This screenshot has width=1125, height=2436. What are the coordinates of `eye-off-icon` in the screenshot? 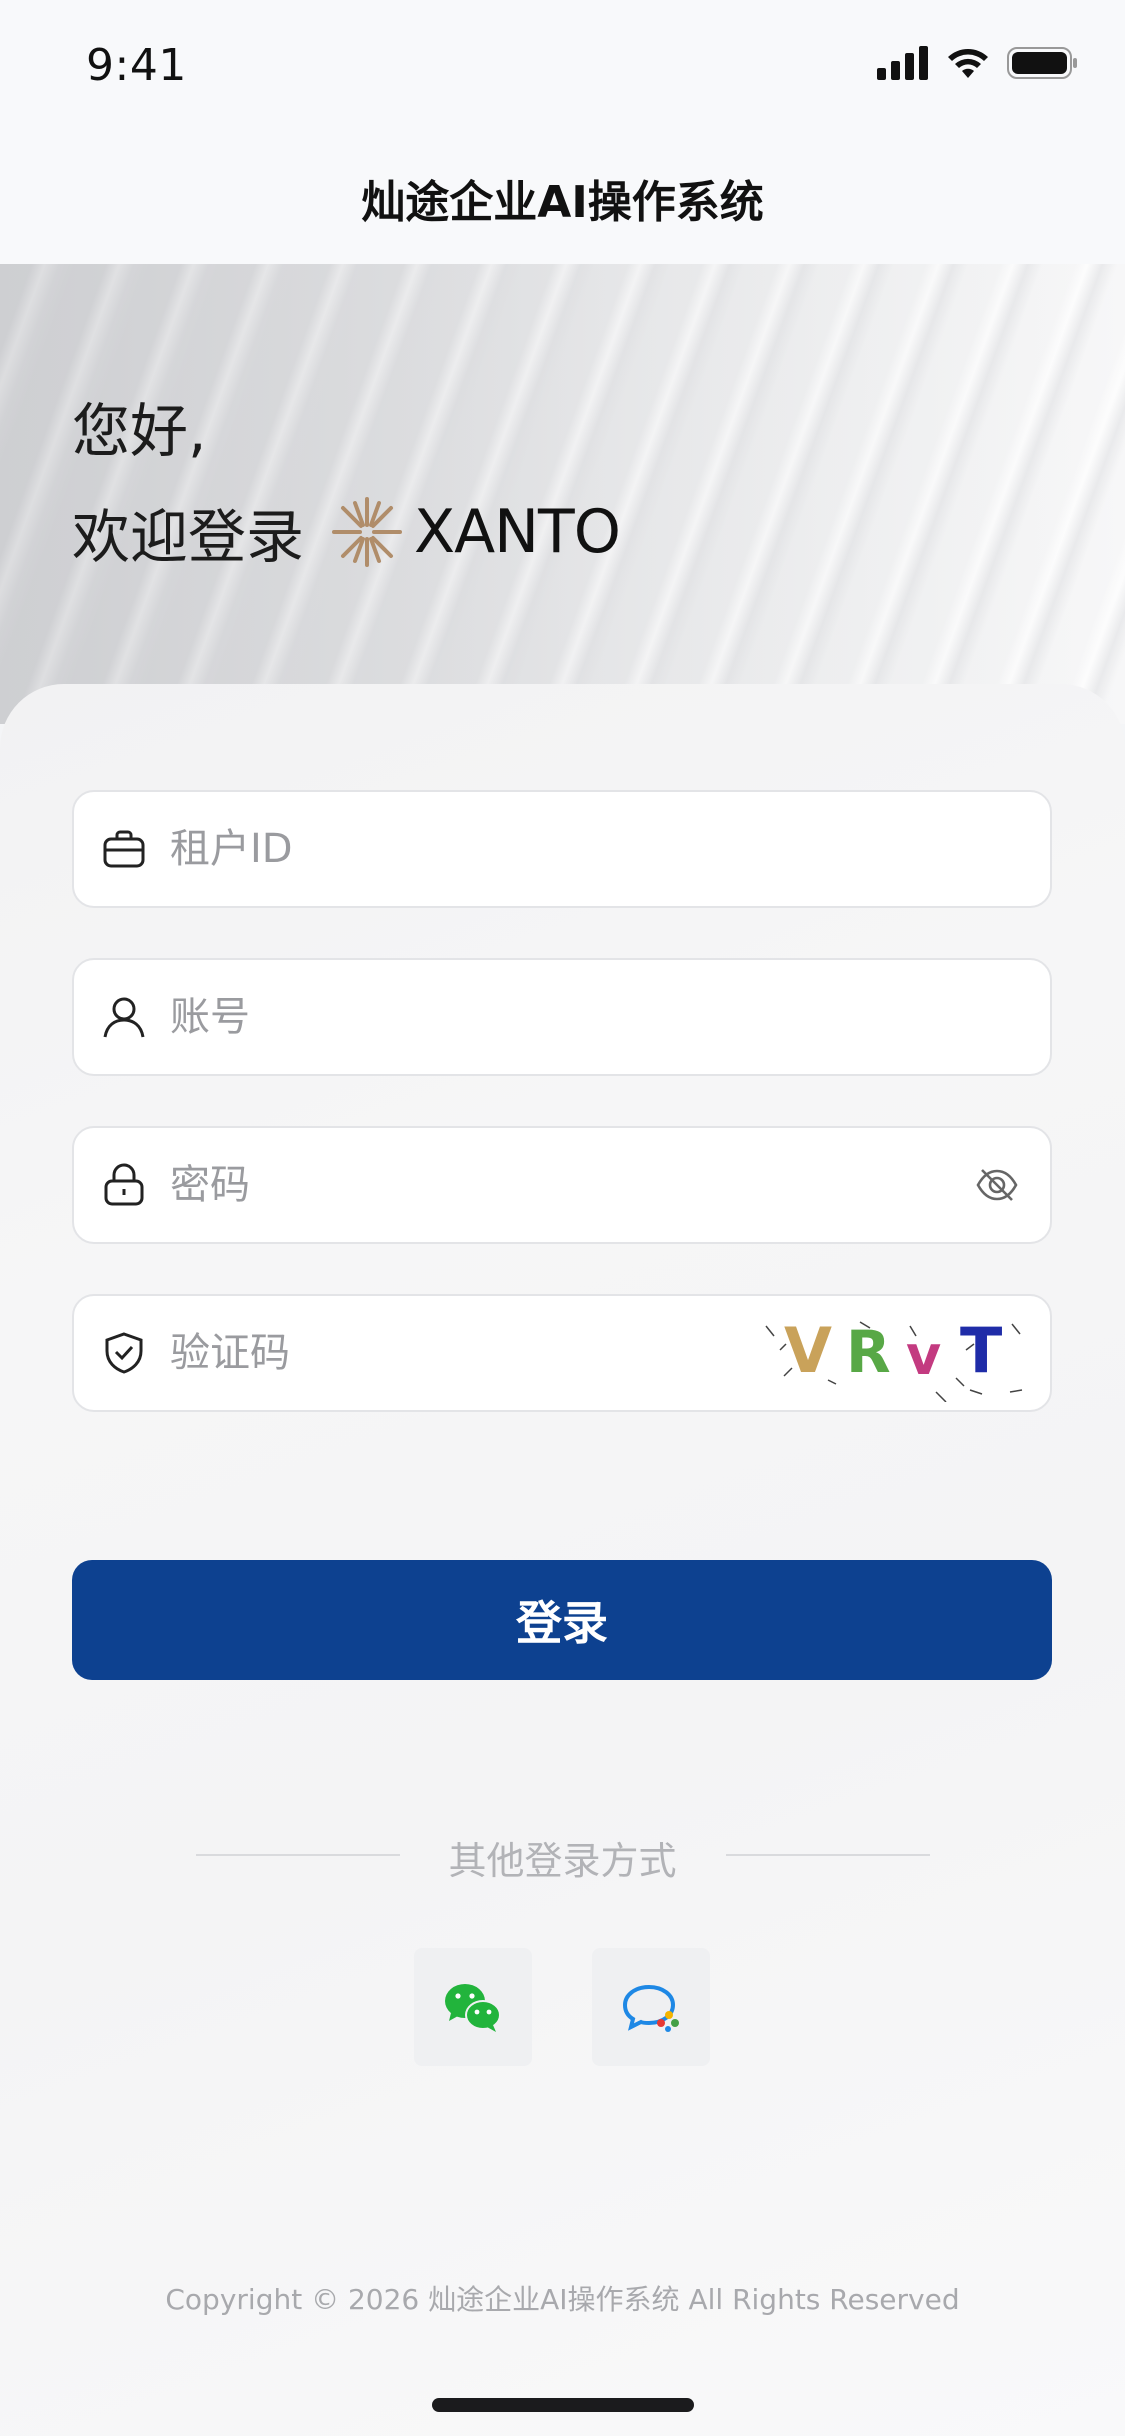 It's located at (997, 1187).